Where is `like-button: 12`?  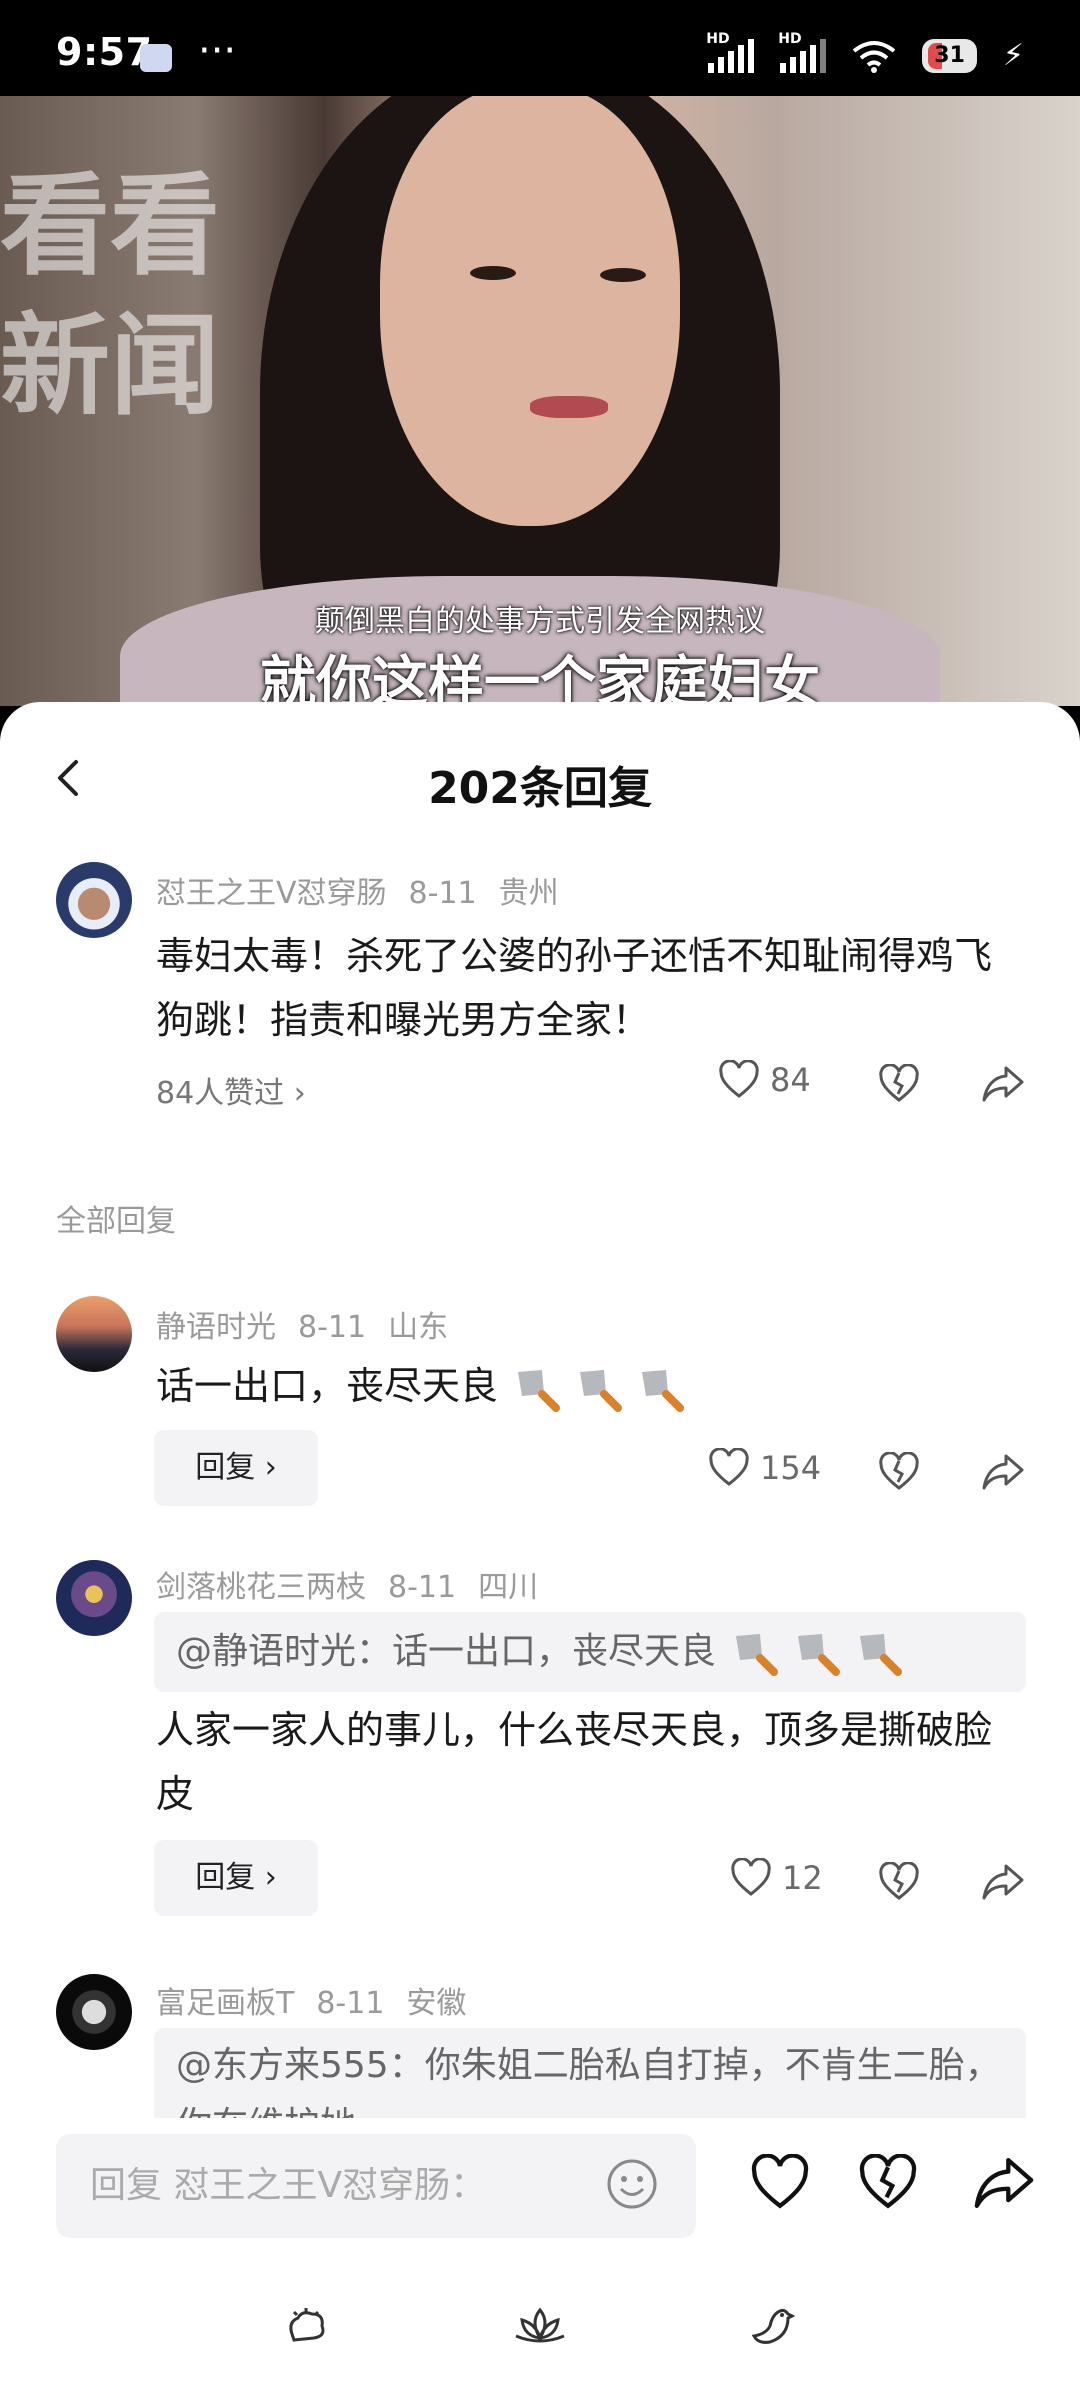 like-button: 12 is located at coordinates (776, 1878).